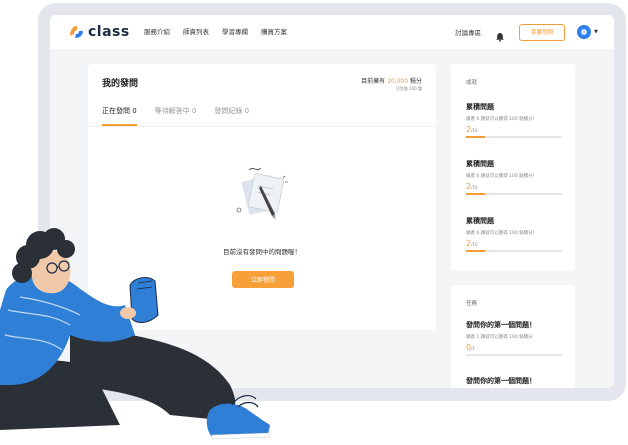 The width and height of the screenshot is (628, 445). What do you see at coordinates (172, 111) in the screenshot?
I see `tab-label: 等待解答中` at bounding box center [172, 111].